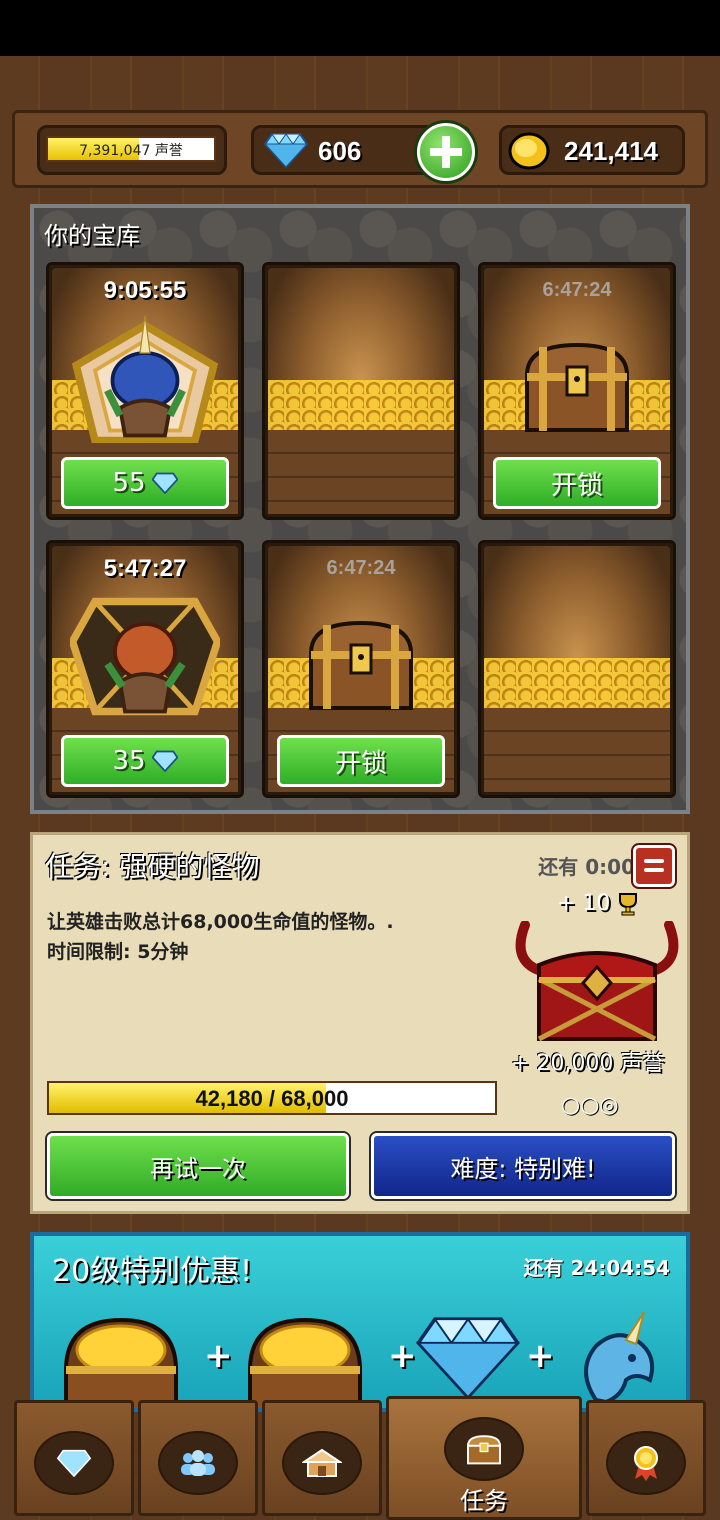 This screenshot has width=720, height=1520. What do you see at coordinates (74, 1463) in the screenshot?
I see `gem-icon` at bounding box center [74, 1463].